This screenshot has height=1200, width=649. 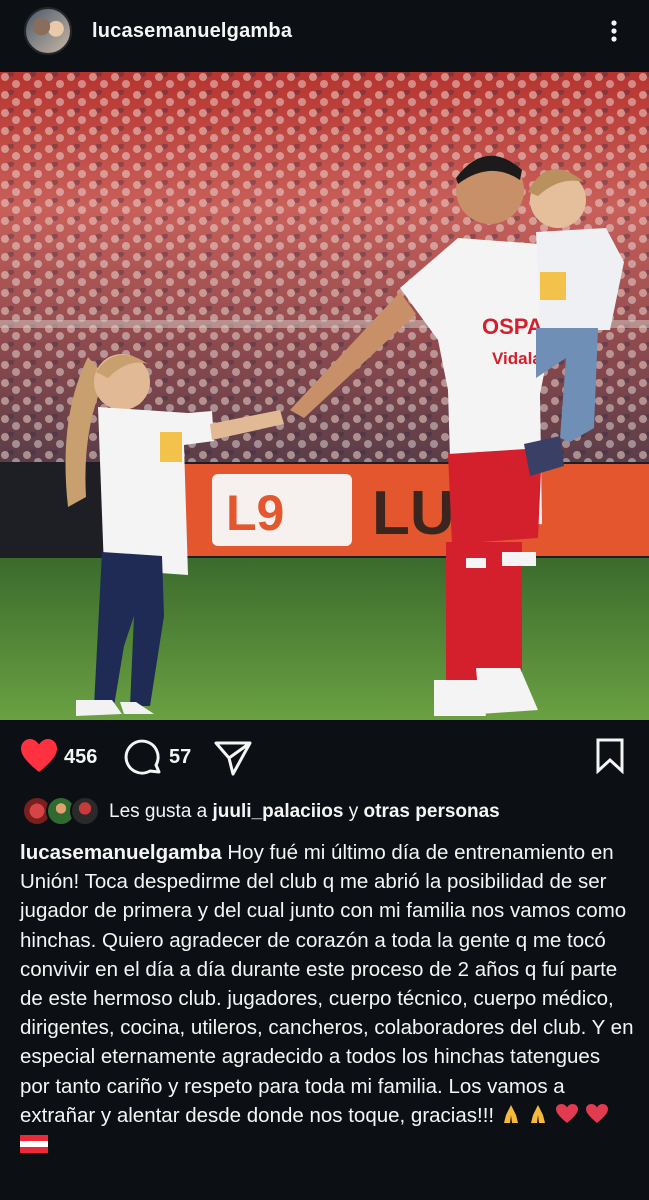 What do you see at coordinates (255, 513) in the screenshot?
I see `ad-board-text: L9` at bounding box center [255, 513].